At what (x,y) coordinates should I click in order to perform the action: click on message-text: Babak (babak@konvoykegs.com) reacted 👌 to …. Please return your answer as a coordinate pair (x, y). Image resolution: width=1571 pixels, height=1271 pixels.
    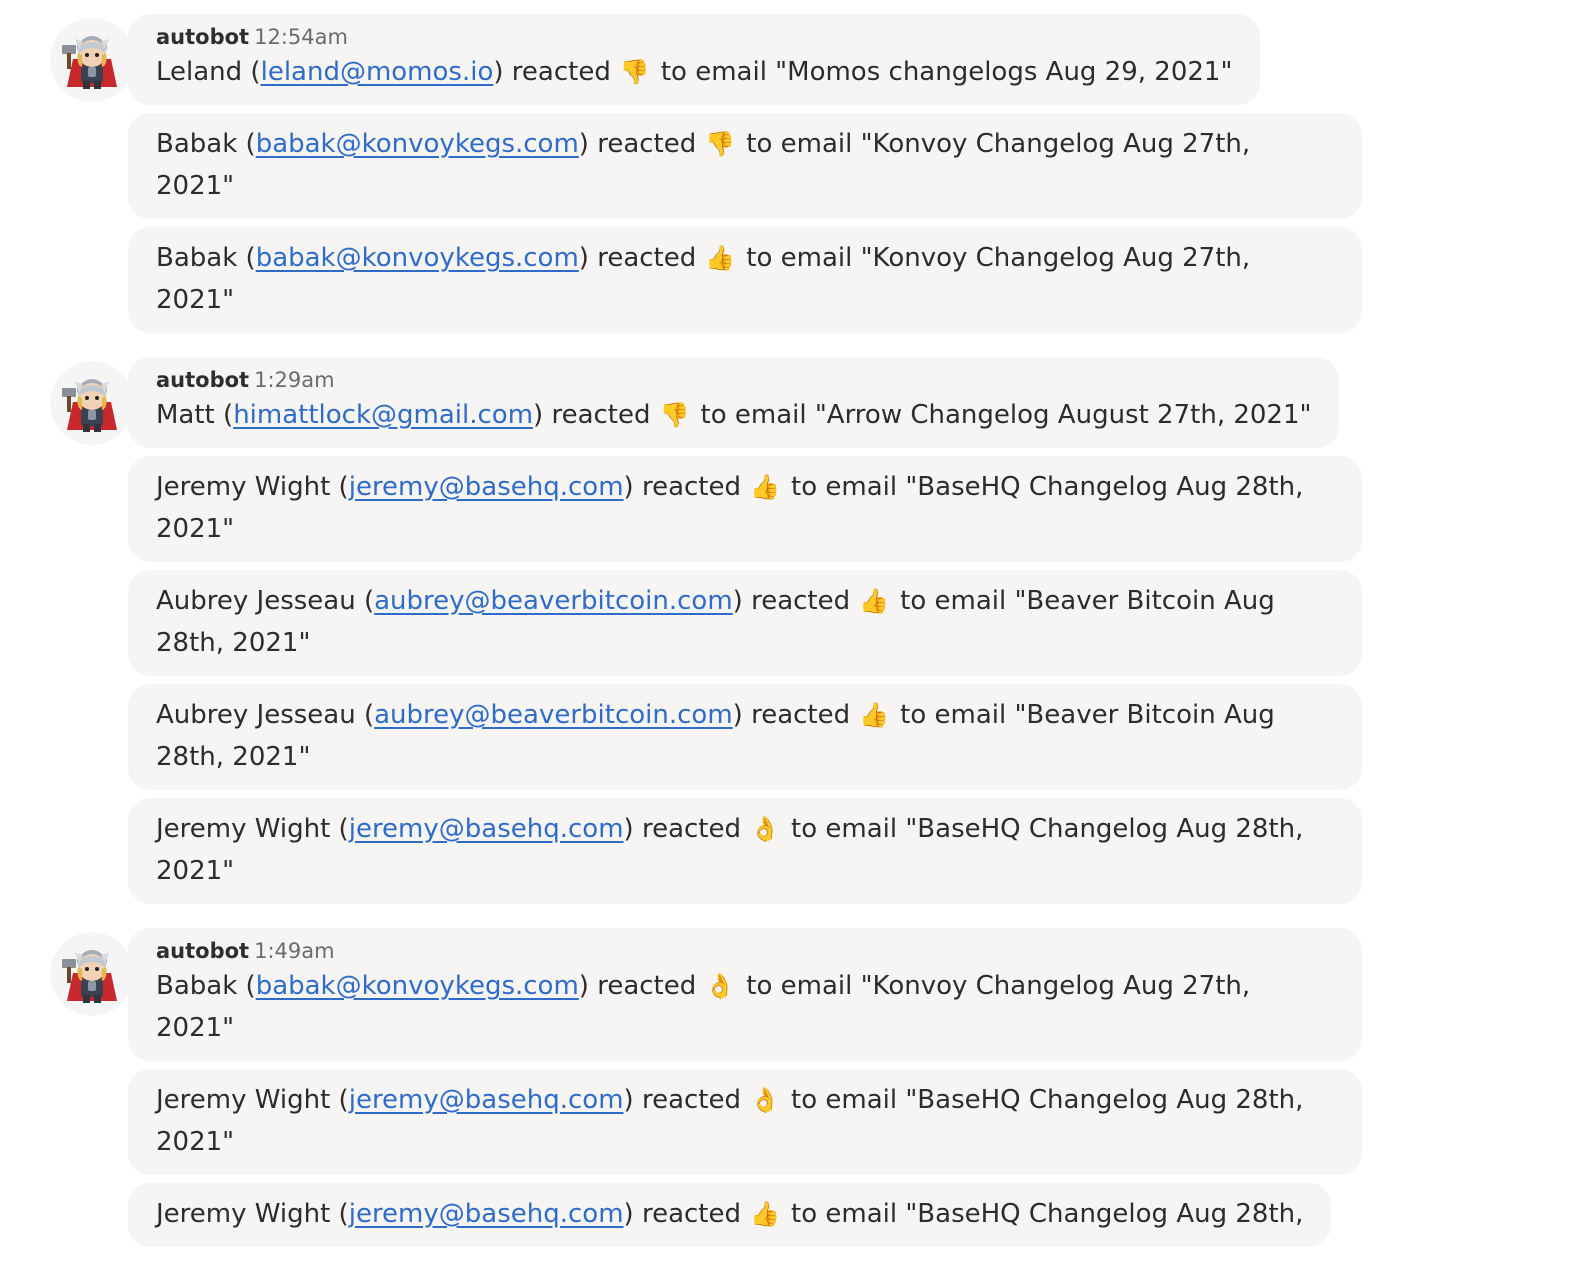
    Looking at the image, I should click on (745, 1007).